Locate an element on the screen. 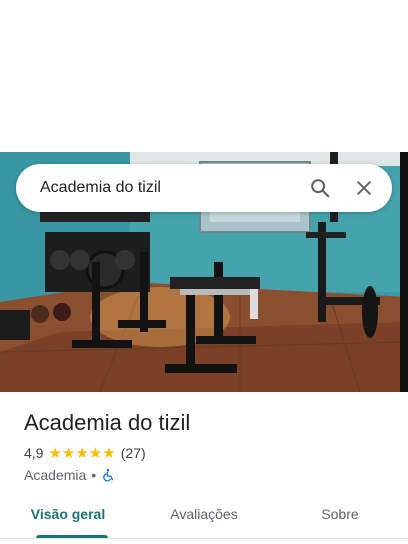 The image size is (408, 544). tab-overview-label: Visão geral is located at coordinates (68, 514).